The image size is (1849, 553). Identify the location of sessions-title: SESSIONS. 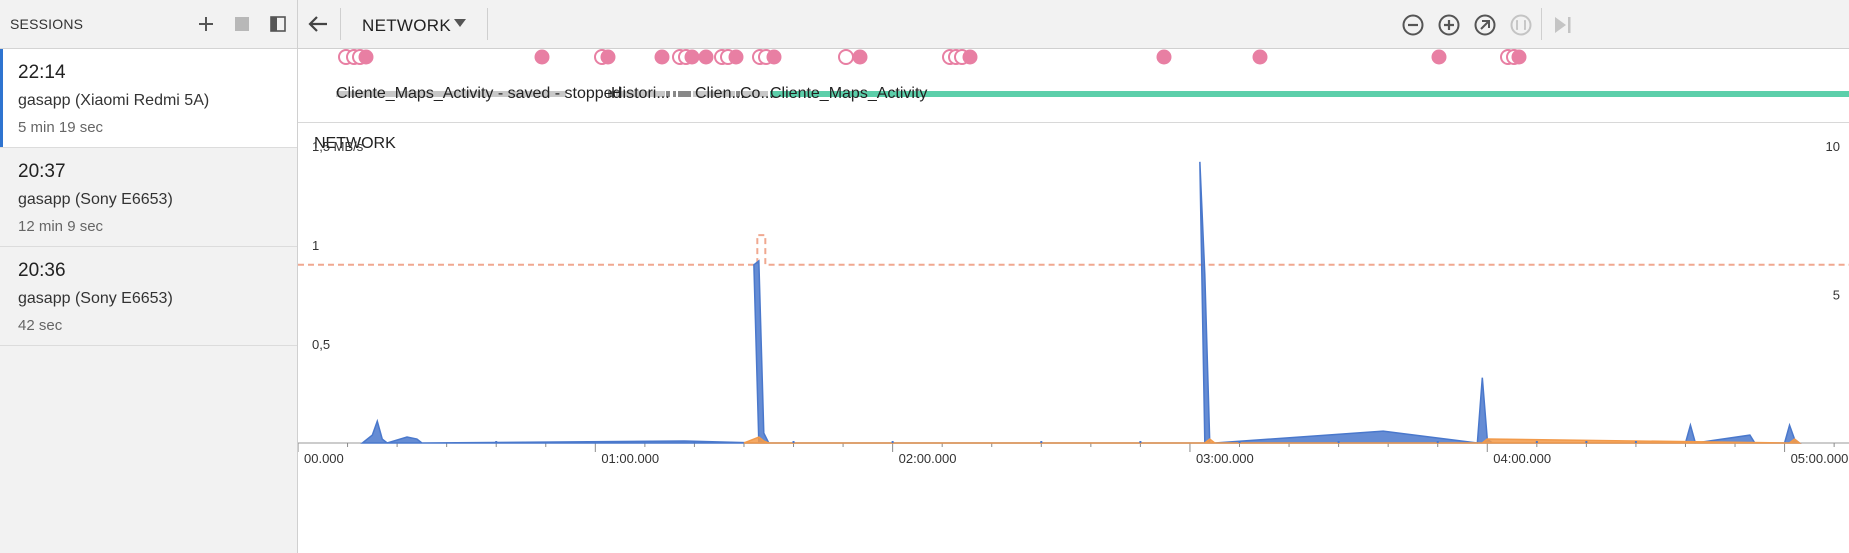
(47, 24).